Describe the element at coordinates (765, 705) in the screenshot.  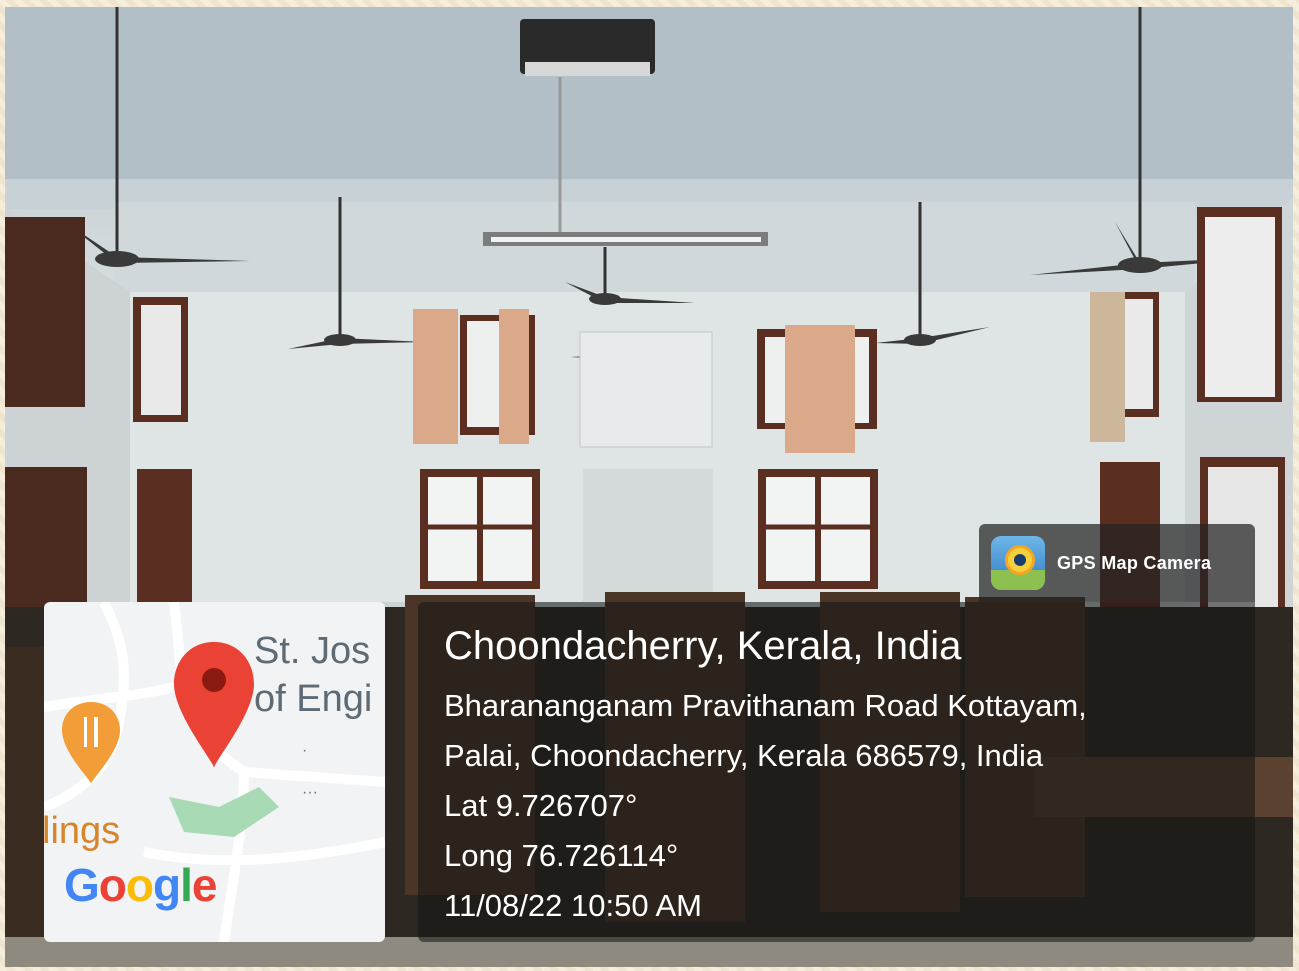
I see `address-line-1: Bharananganam Pravithanam Road Kottayam,` at that location.